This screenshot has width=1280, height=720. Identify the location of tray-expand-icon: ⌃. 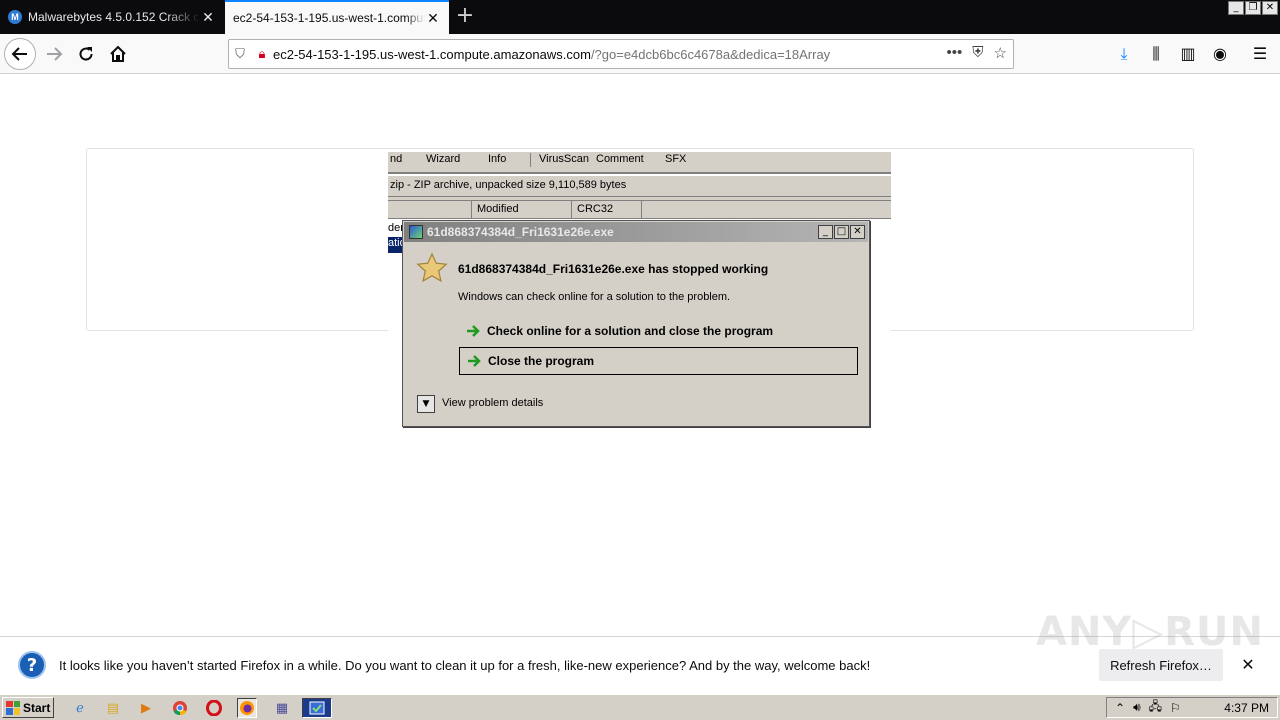
(1120, 708).